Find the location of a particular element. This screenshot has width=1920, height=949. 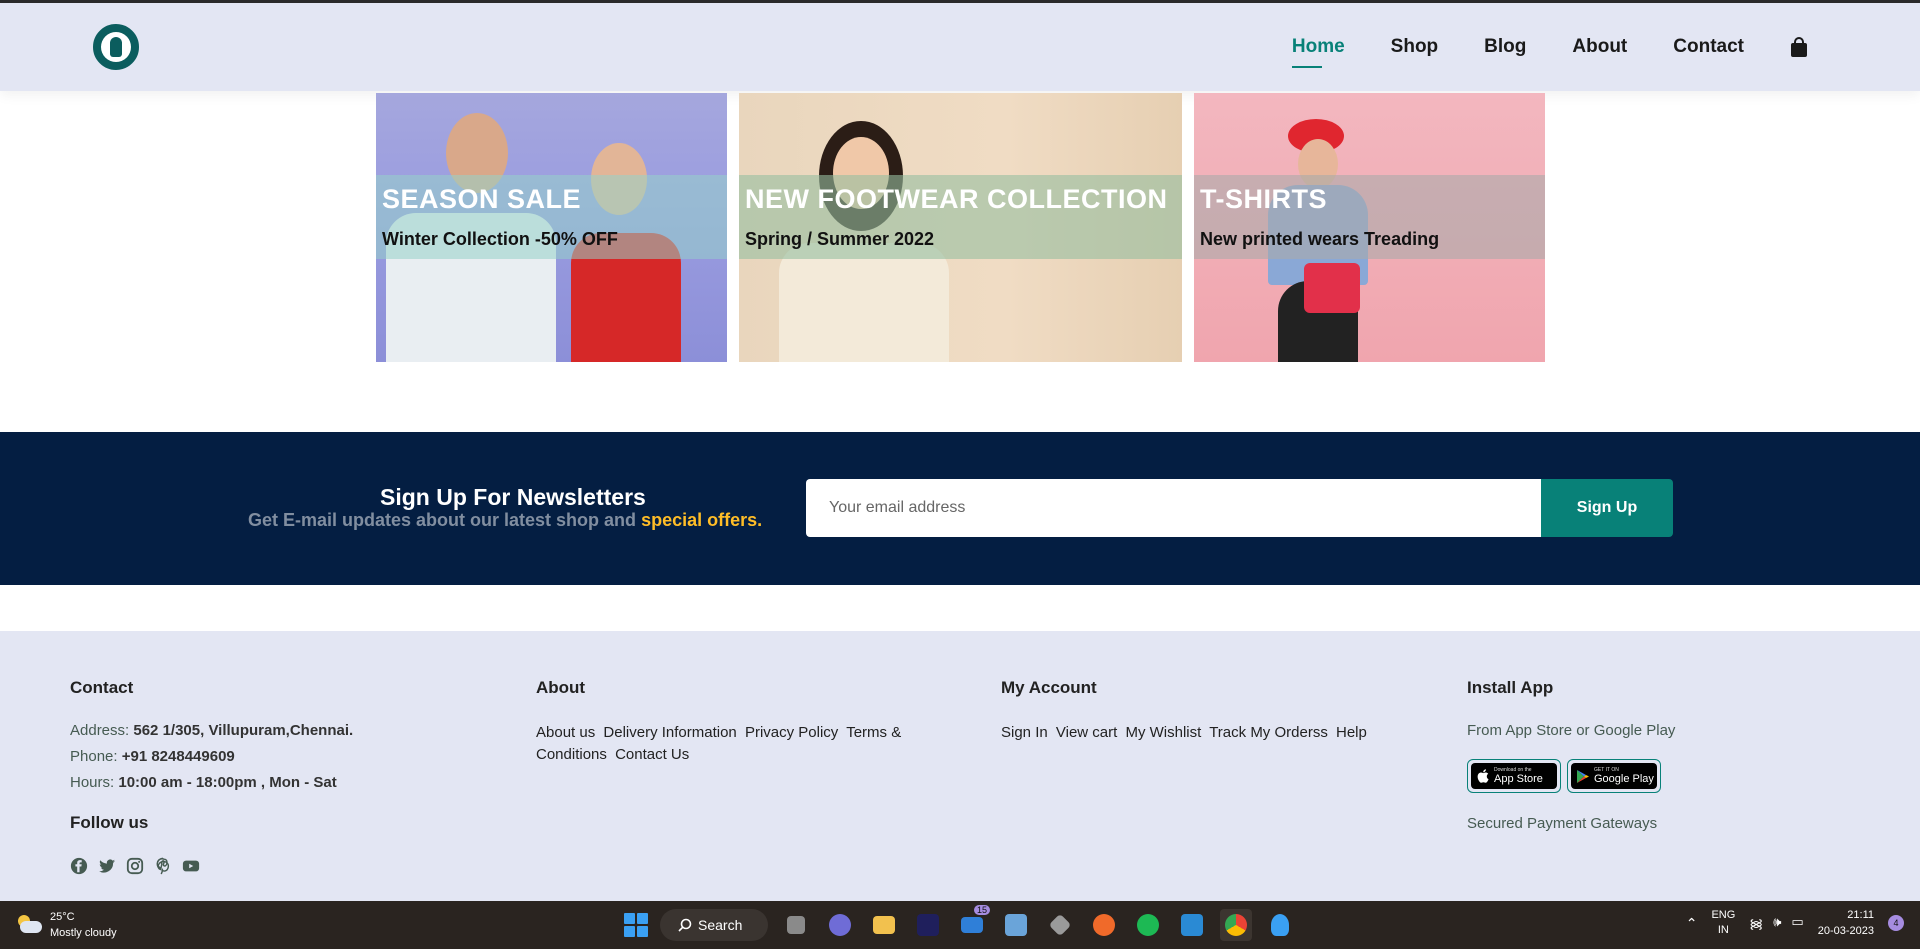

system-tray: ⌃ ENG IN ᯼ 🕪 ▭ 21:11 20-03-2023 4 is located at coordinates (1795, 923).